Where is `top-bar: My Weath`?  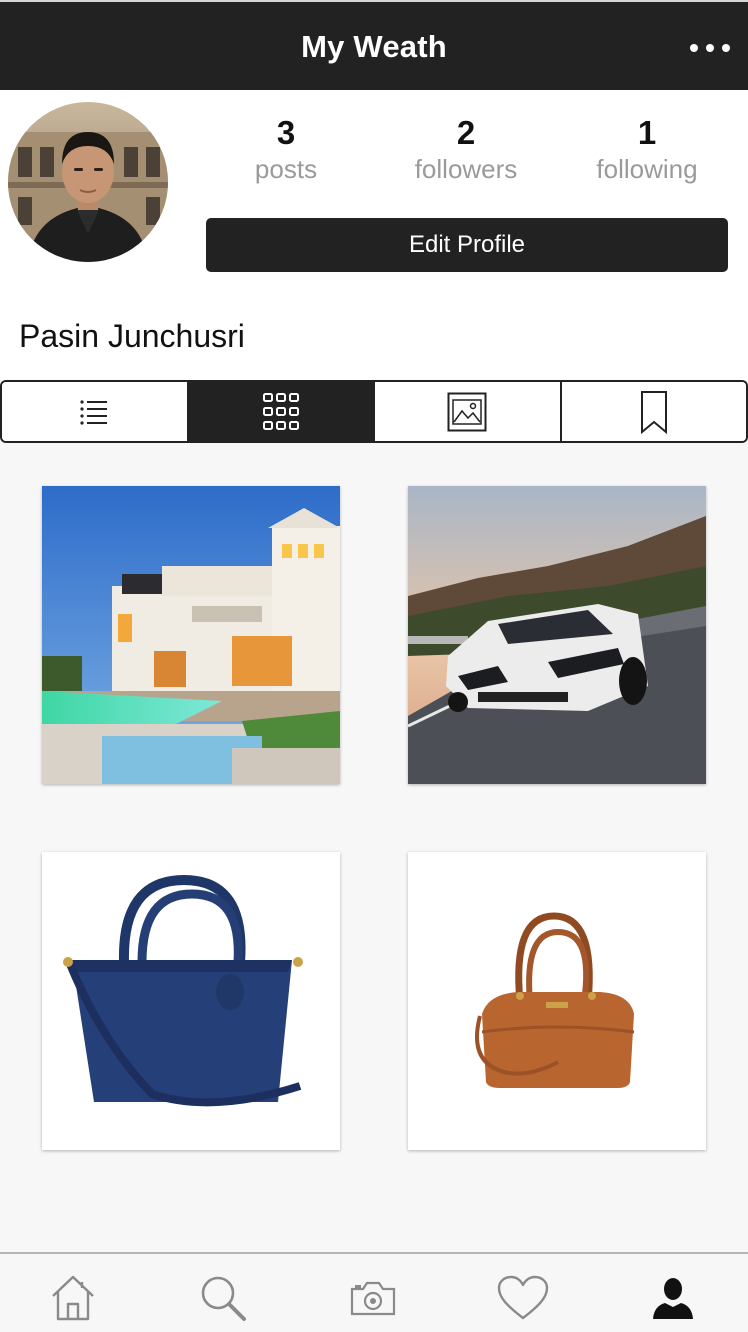
top-bar: My Weath is located at coordinates (374, 45).